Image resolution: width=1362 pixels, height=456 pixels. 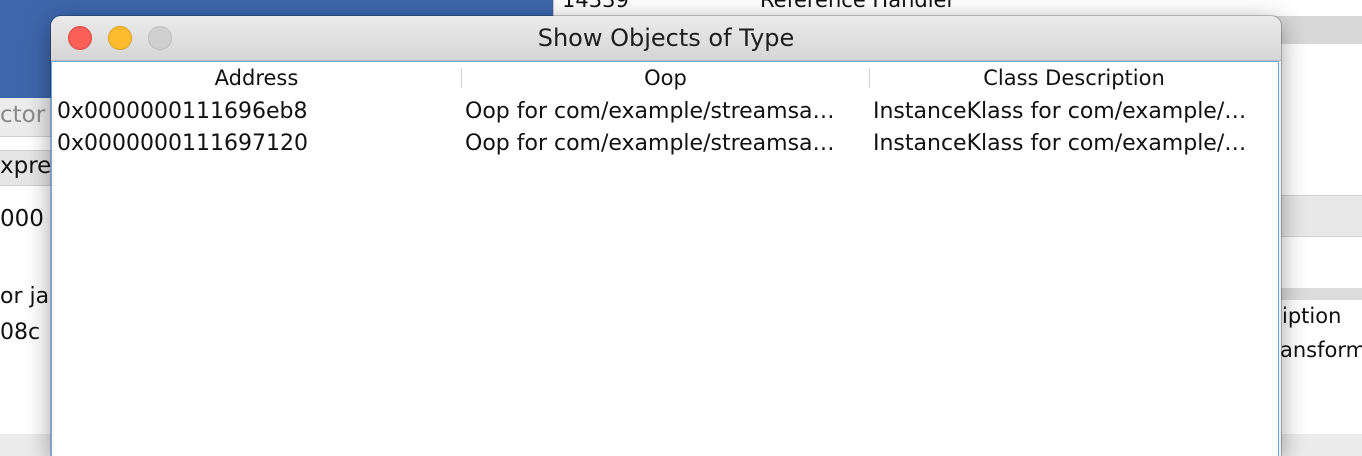 I want to click on dialog-titlebar: Show Objects of Type, so click(x=666, y=38).